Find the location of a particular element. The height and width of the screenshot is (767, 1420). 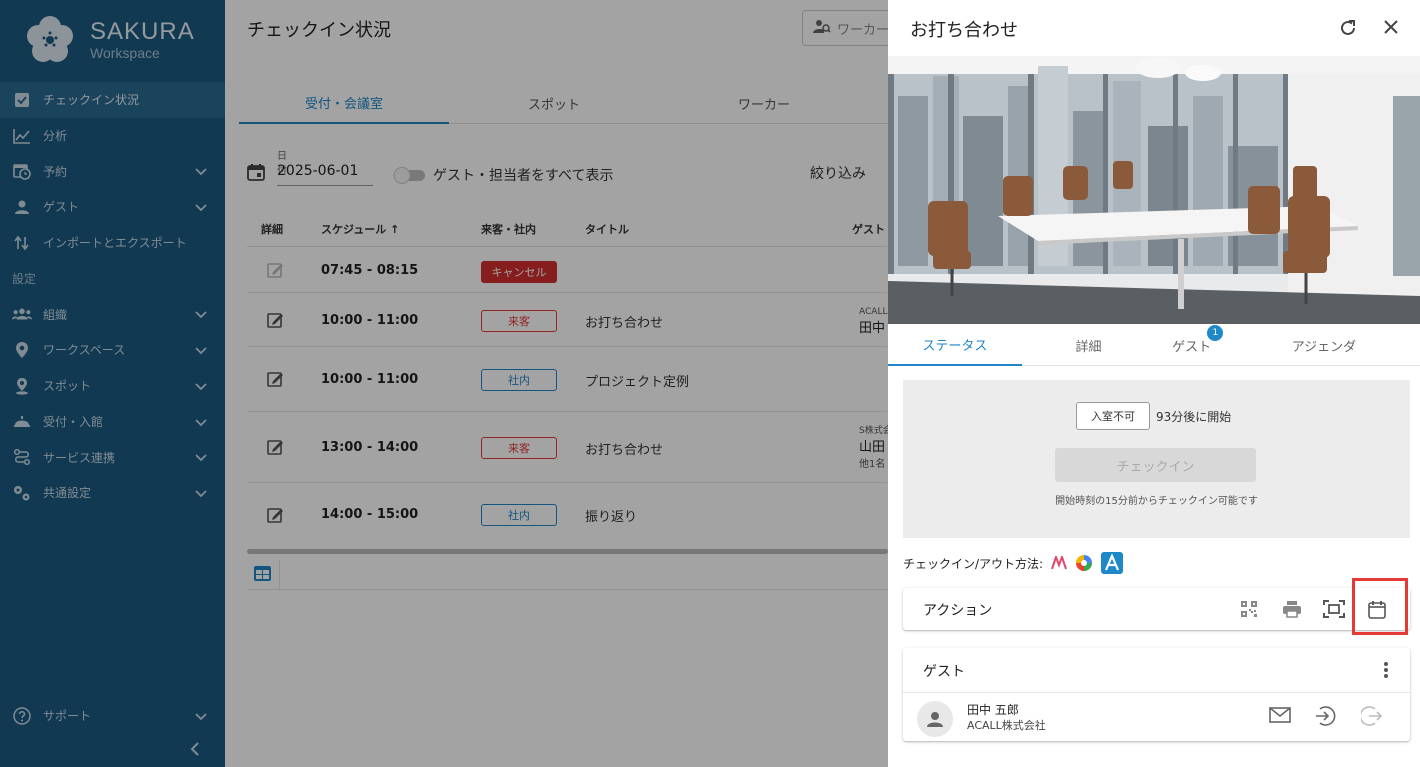

calendar-clock-icon is located at coordinates (22, 171).